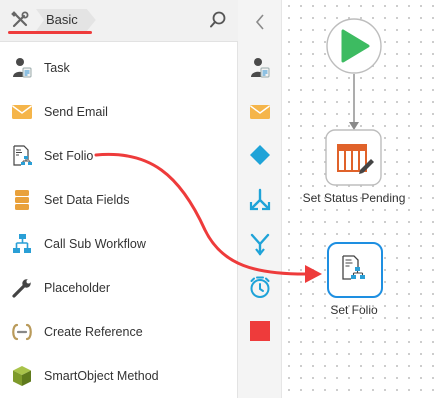  I want to click on step-node-set-folio, so click(355, 270).